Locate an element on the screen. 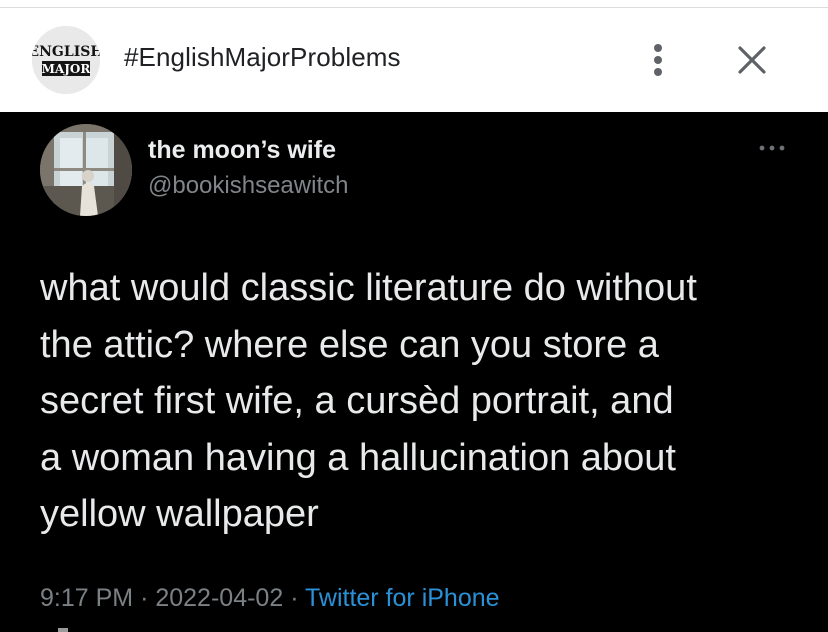 The height and width of the screenshot is (632, 828). more-options-button is located at coordinates (658, 60).